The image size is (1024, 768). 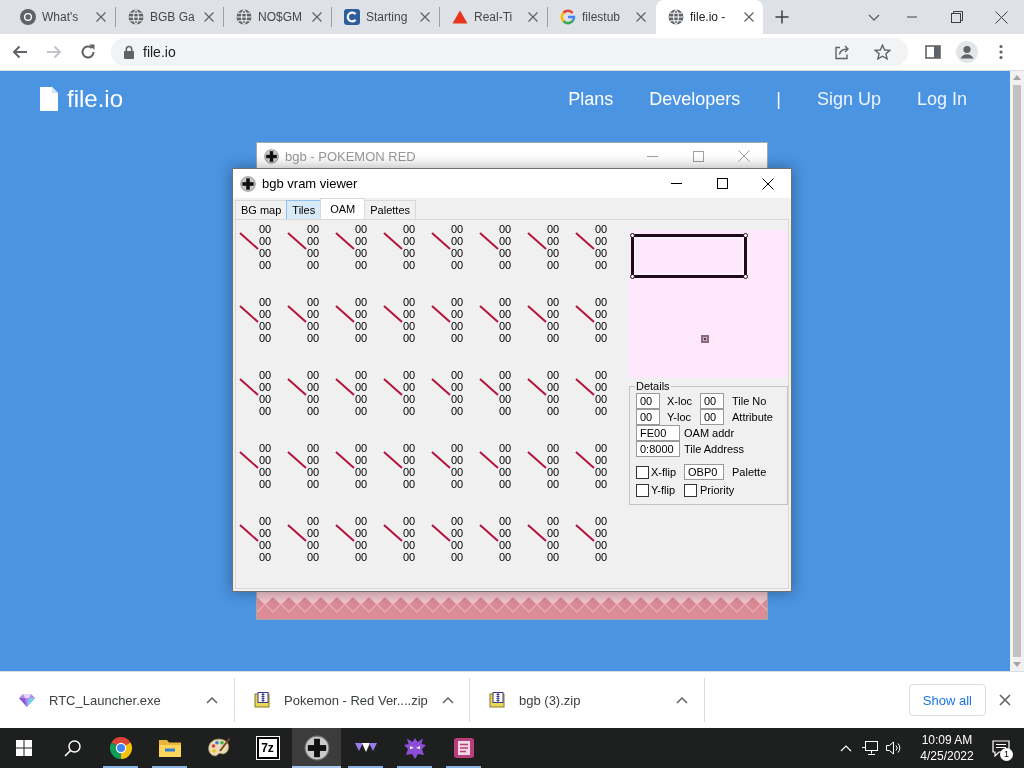 I want to click on browser-tab: NO$GM, so click(x=277, y=17).